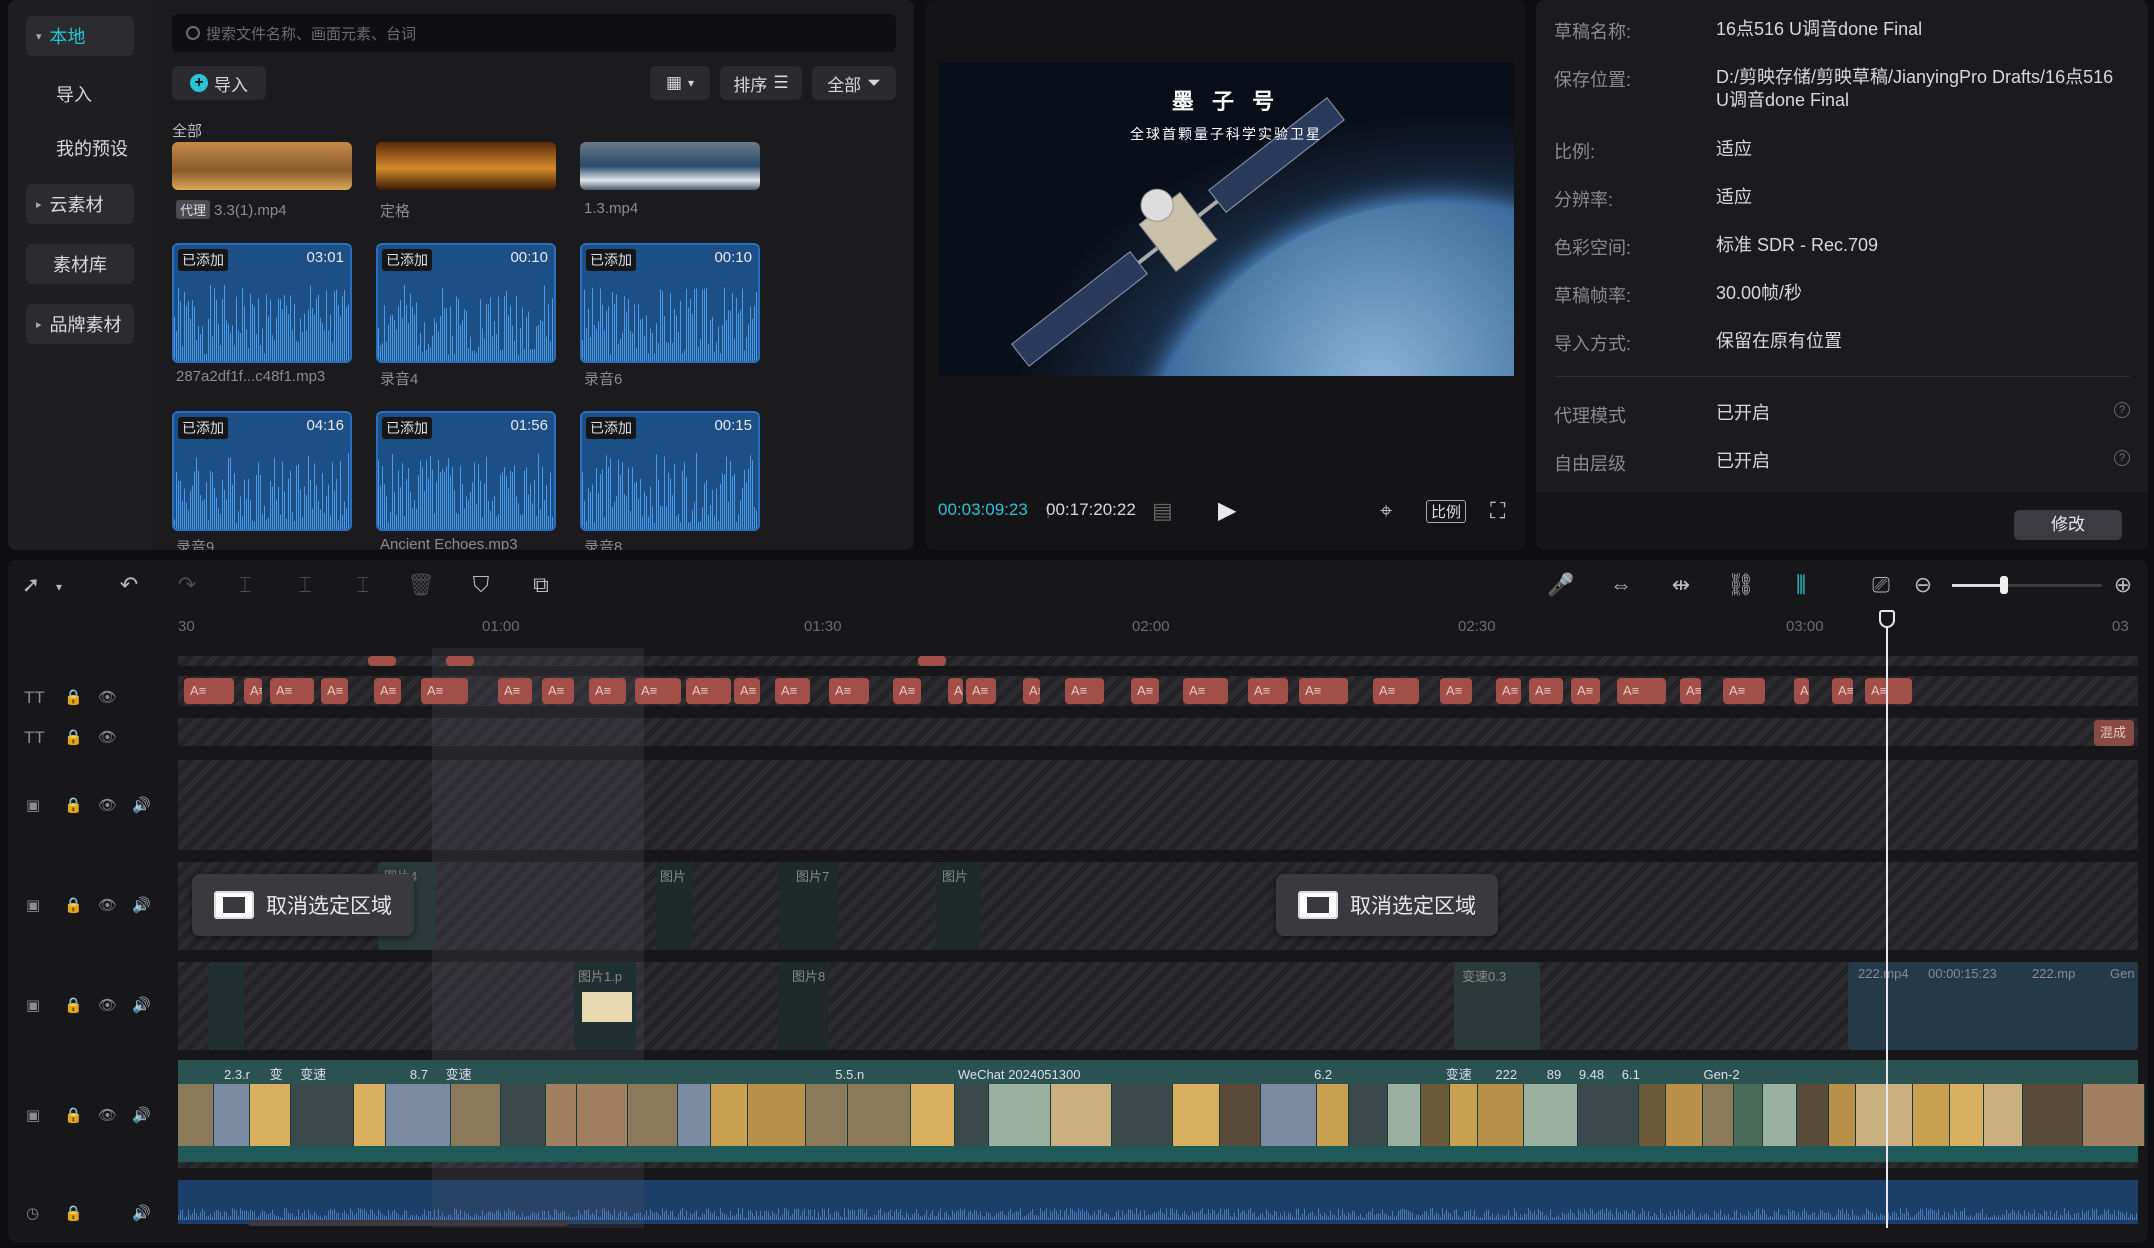  I want to click on play-icon: ▶, so click(1227, 510).